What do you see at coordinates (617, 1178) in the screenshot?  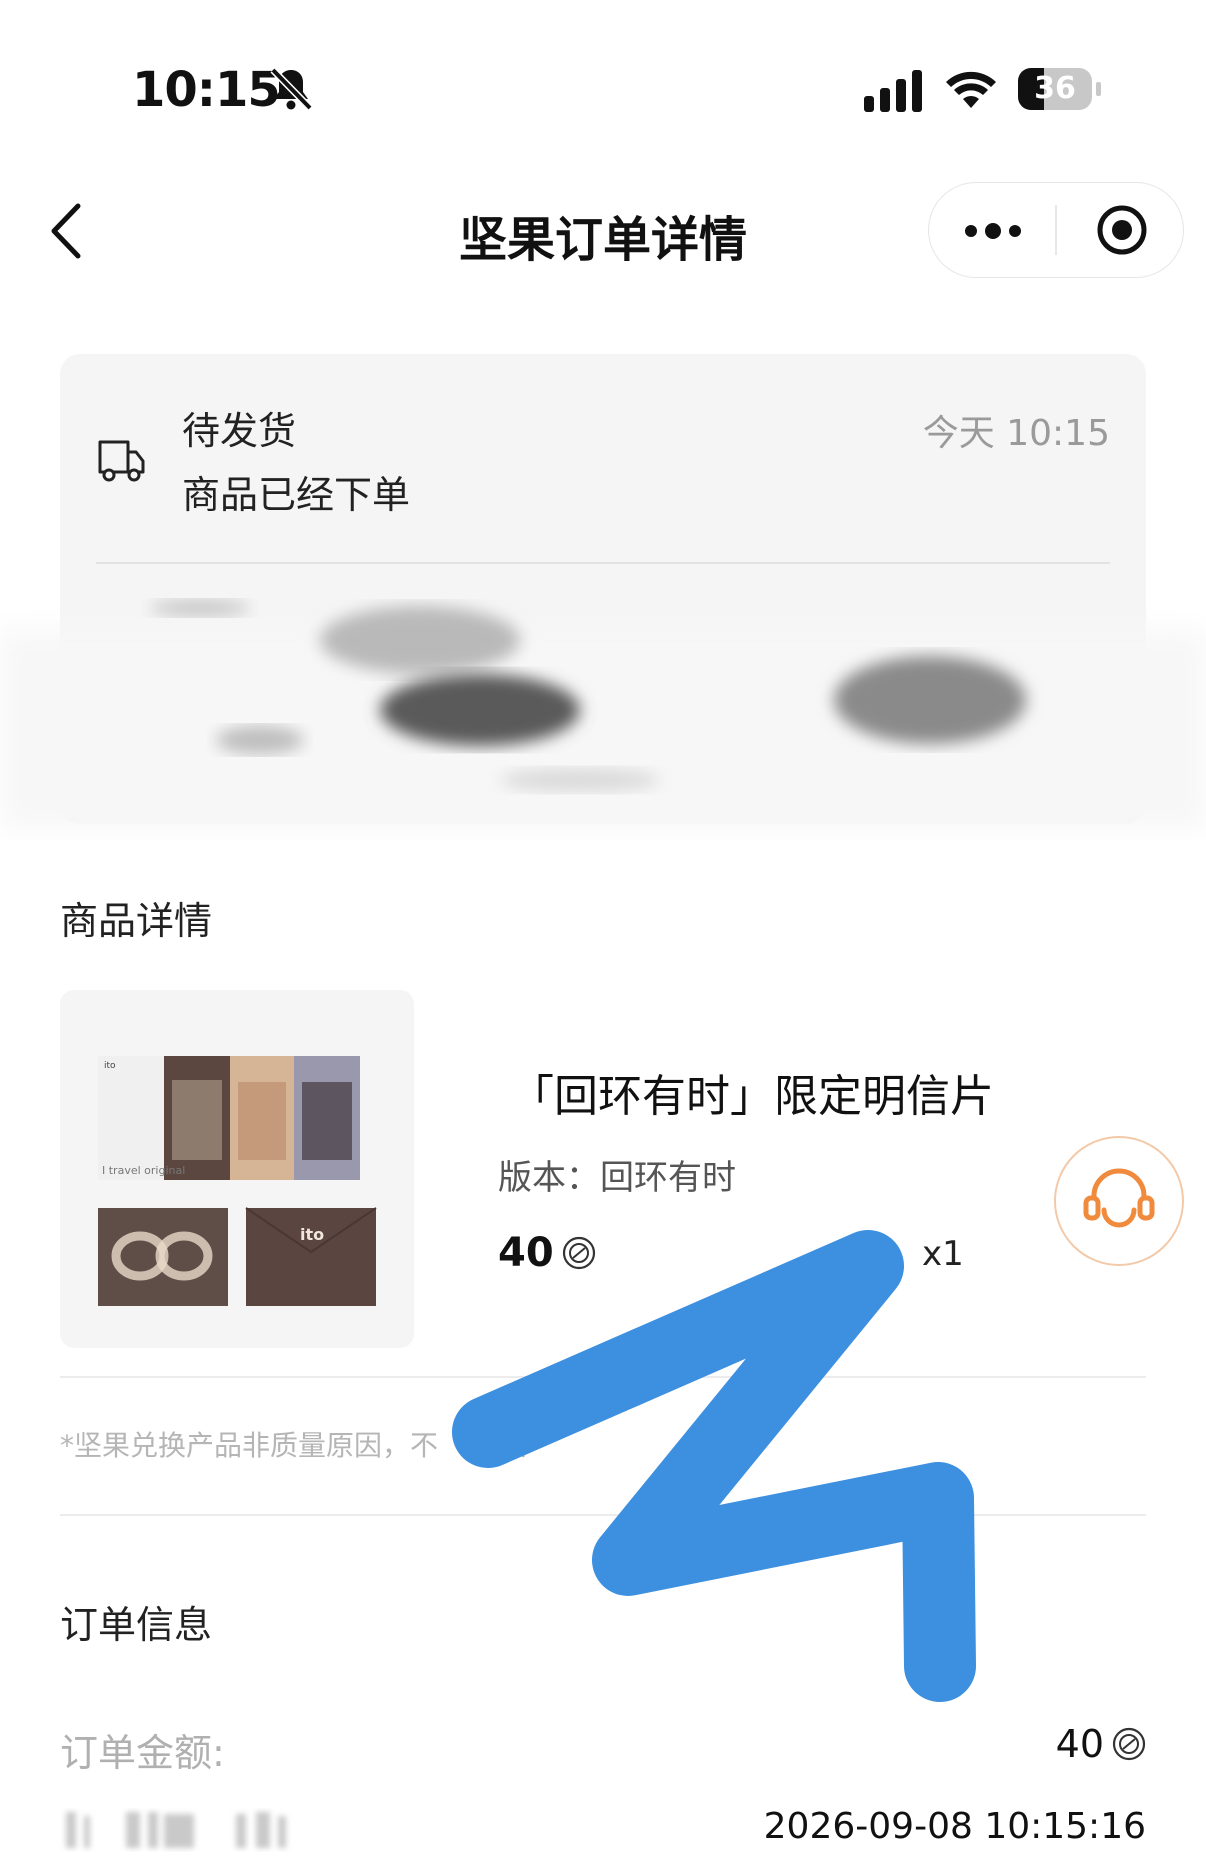 I see `product-variant: 版本：回环有时` at bounding box center [617, 1178].